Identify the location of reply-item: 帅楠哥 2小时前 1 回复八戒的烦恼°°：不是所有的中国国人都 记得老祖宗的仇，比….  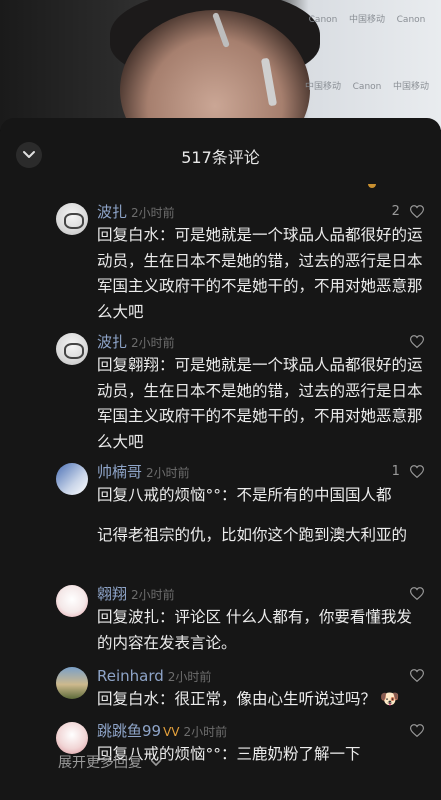
(242, 518).